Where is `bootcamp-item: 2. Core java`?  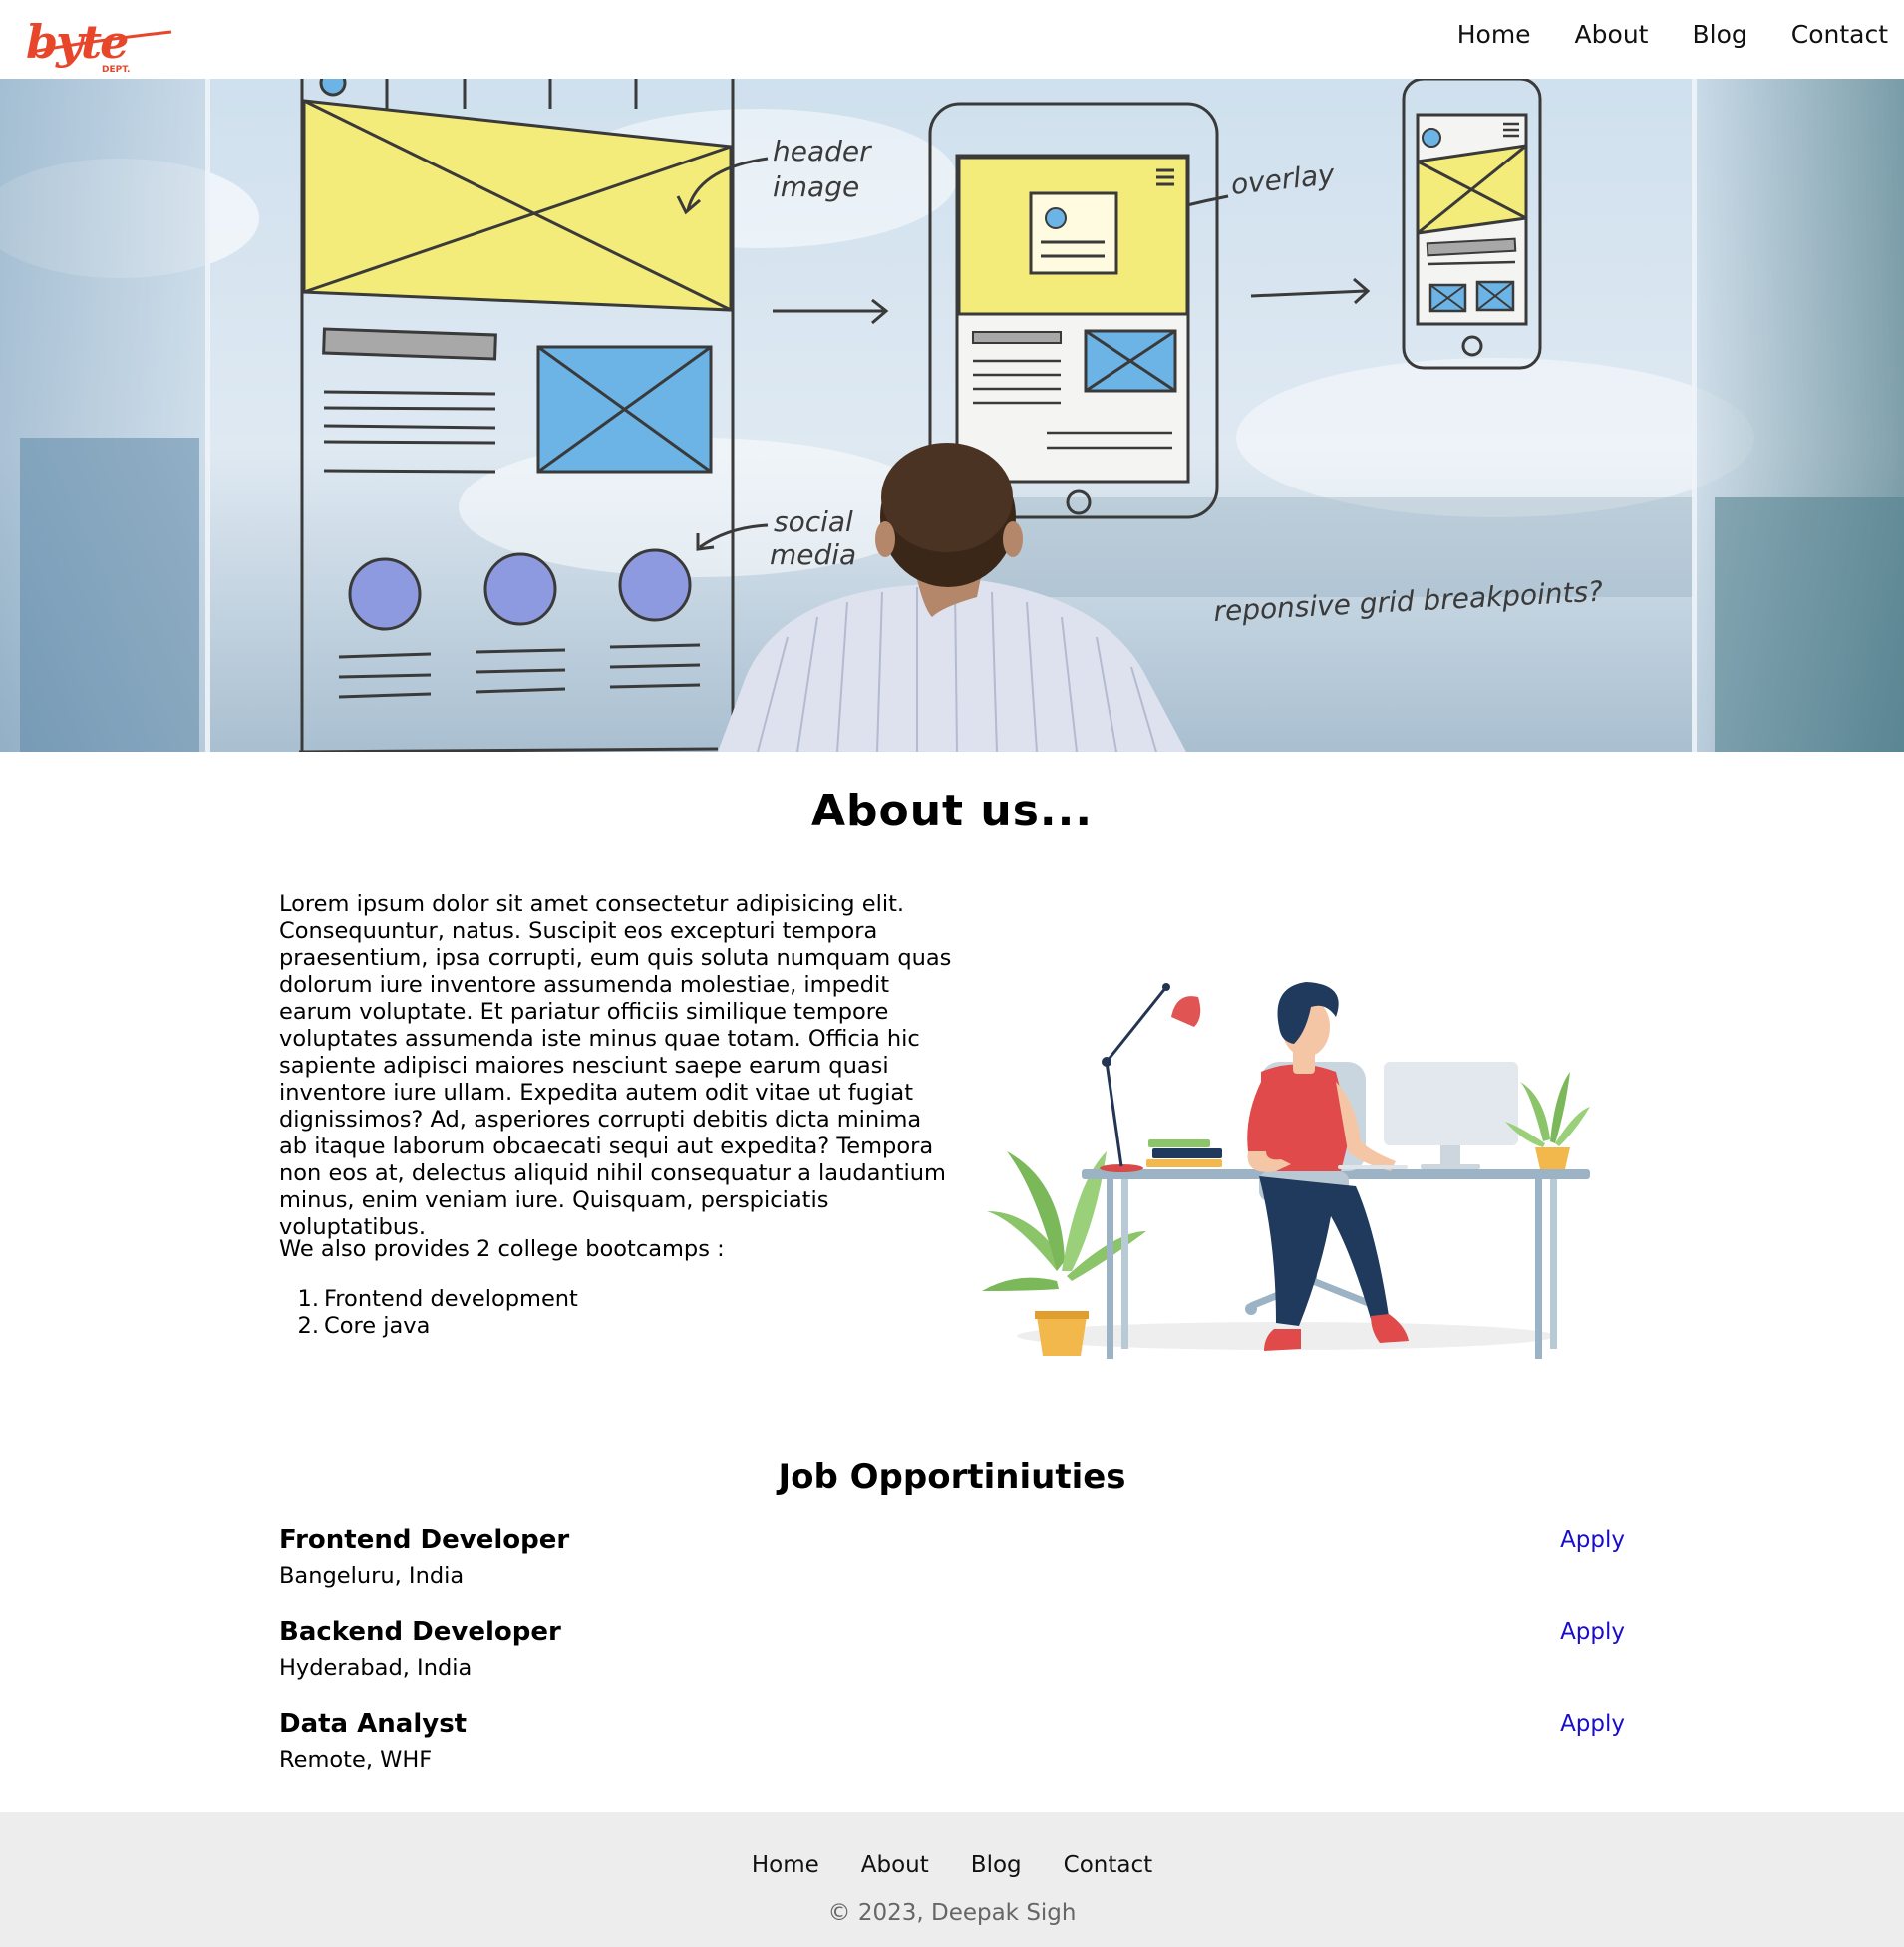 bootcamp-item: 2. Core java is located at coordinates (428, 1326).